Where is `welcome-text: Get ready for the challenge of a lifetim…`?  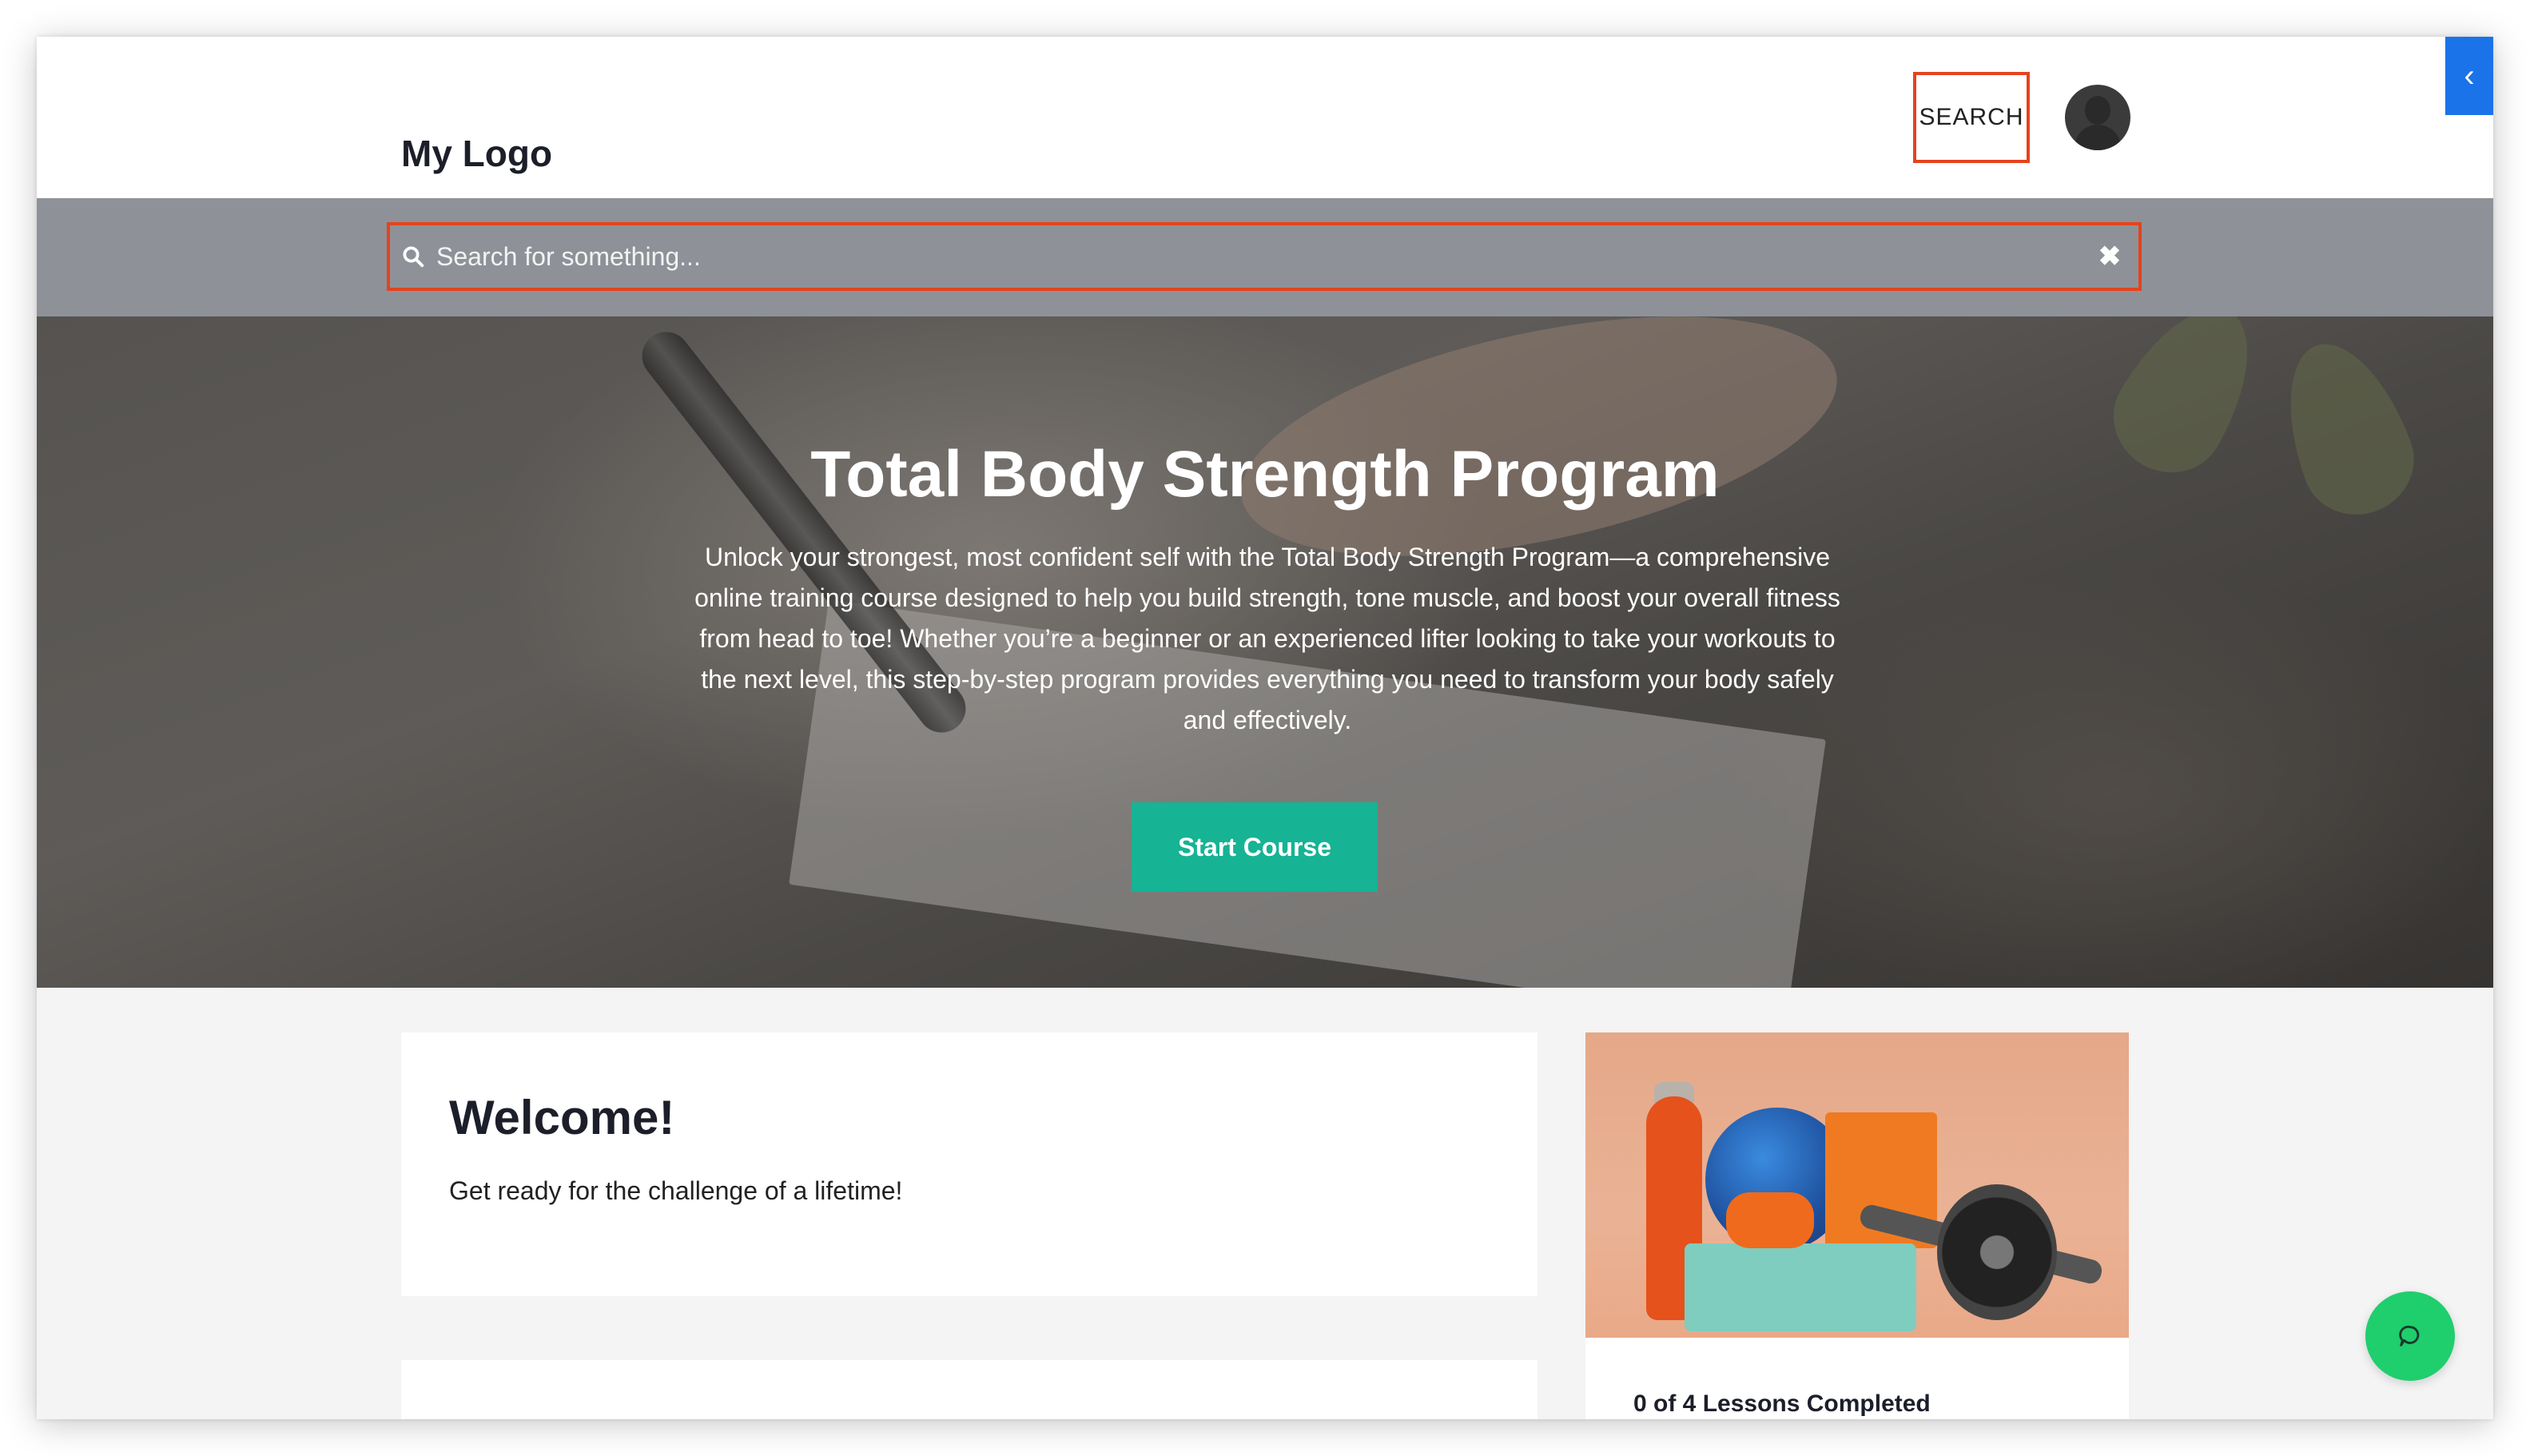 welcome-text: Get ready for the challenge of a lifetim… is located at coordinates (676, 1190).